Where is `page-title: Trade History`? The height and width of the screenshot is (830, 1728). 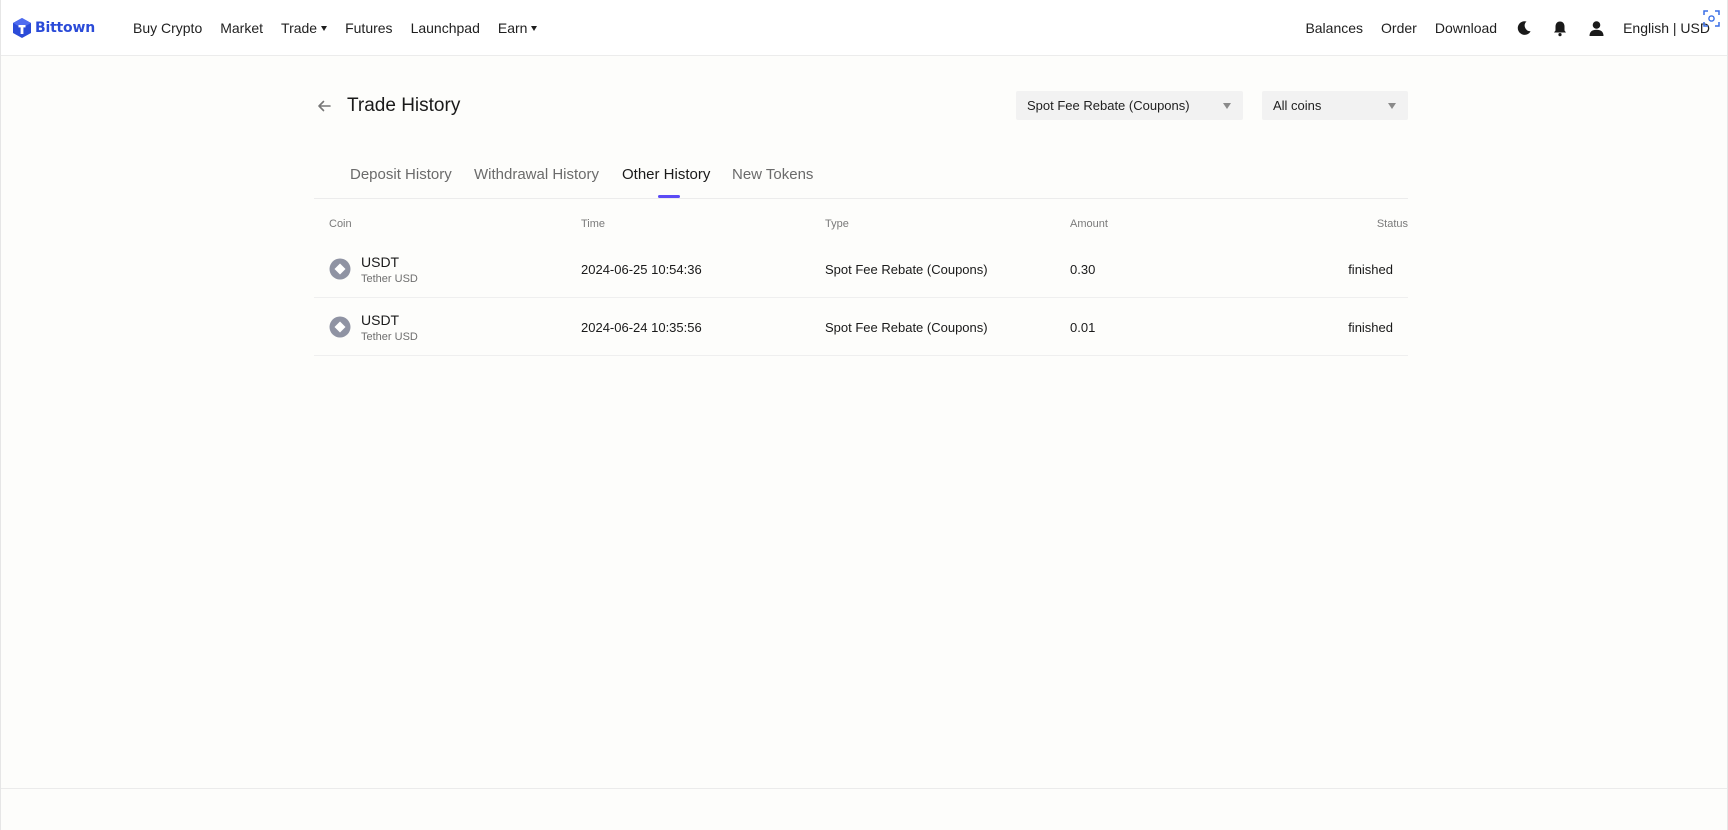 page-title: Trade History is located at coordinates (404, 105).